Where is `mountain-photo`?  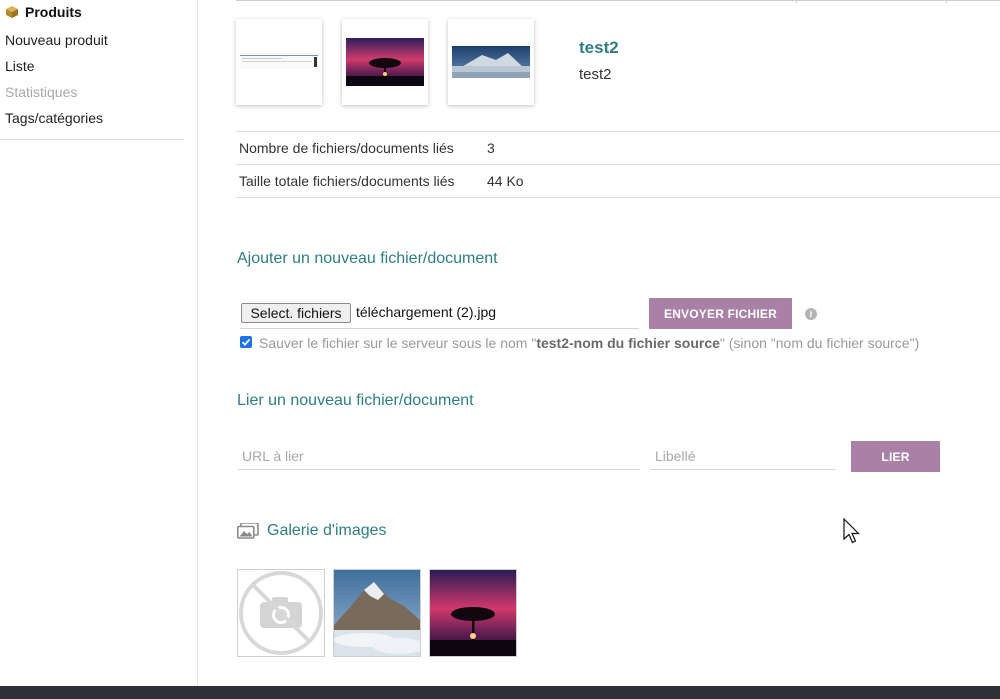
mountain-photo is located at coordinates (377, 613).